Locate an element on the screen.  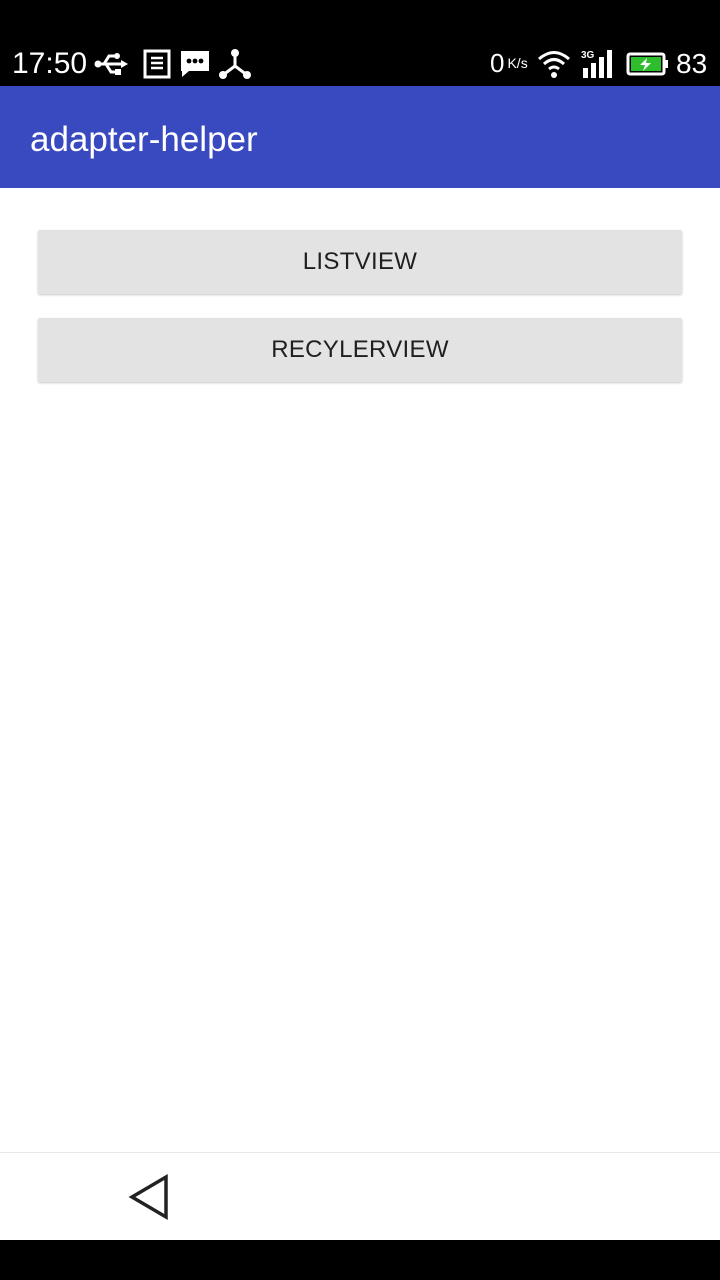
recyclerview-button-label: RECYLERVIEW is located at coordinates (360, 349).